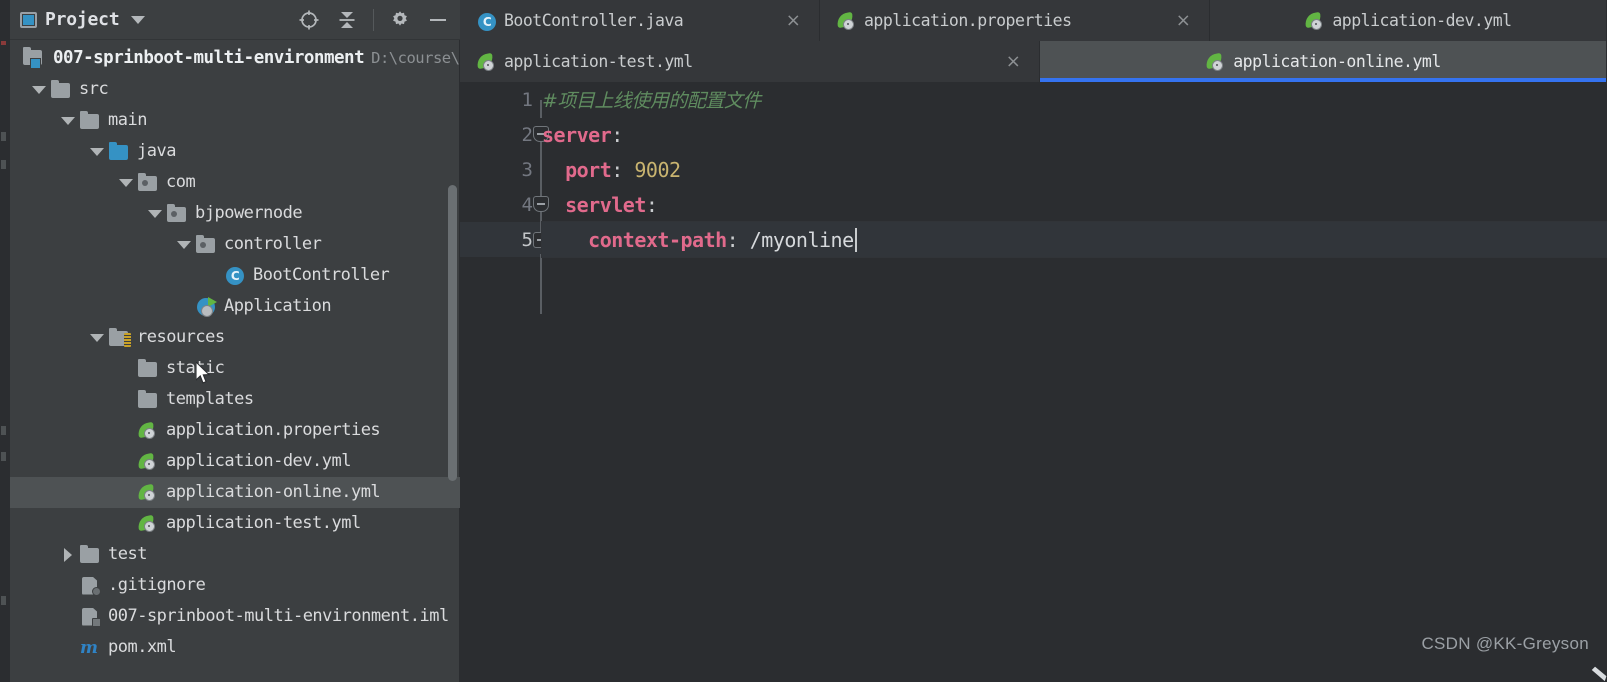  Describe the element at coordinates (750, 61) in the screenshot. I see `editor-tab-application-test-yml: application-test.yml ×` at that location.